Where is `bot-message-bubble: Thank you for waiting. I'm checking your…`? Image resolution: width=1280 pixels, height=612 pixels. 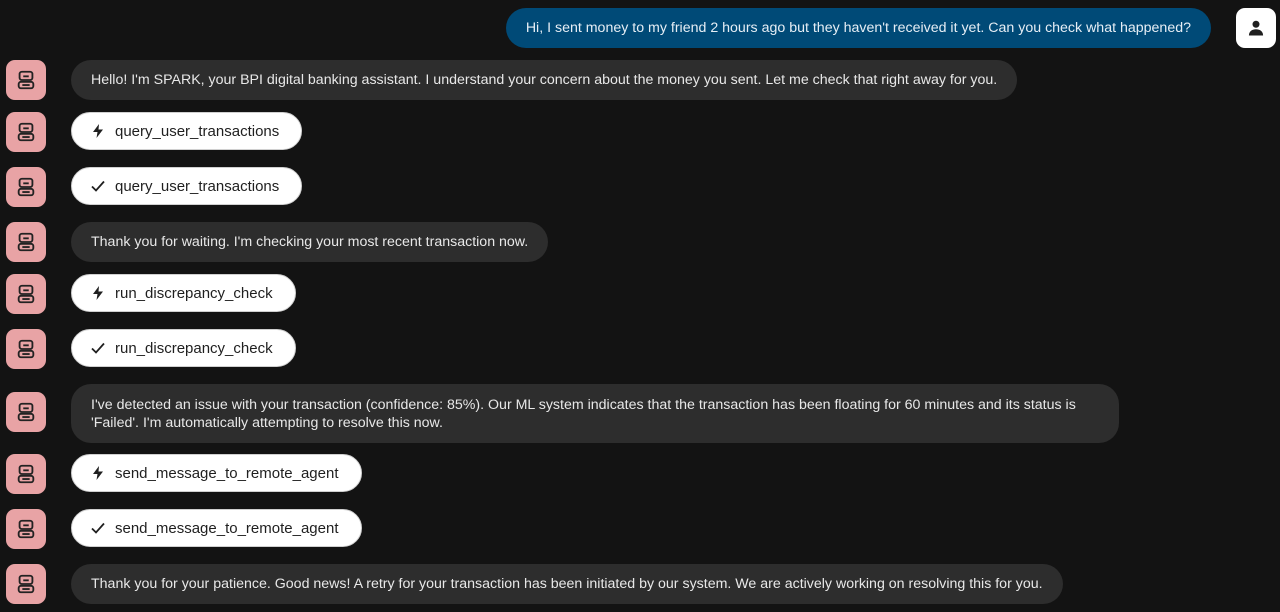 bot-message-bubble: Thank you for waiting. I'm checking your… is located at coordinates (310, 242).